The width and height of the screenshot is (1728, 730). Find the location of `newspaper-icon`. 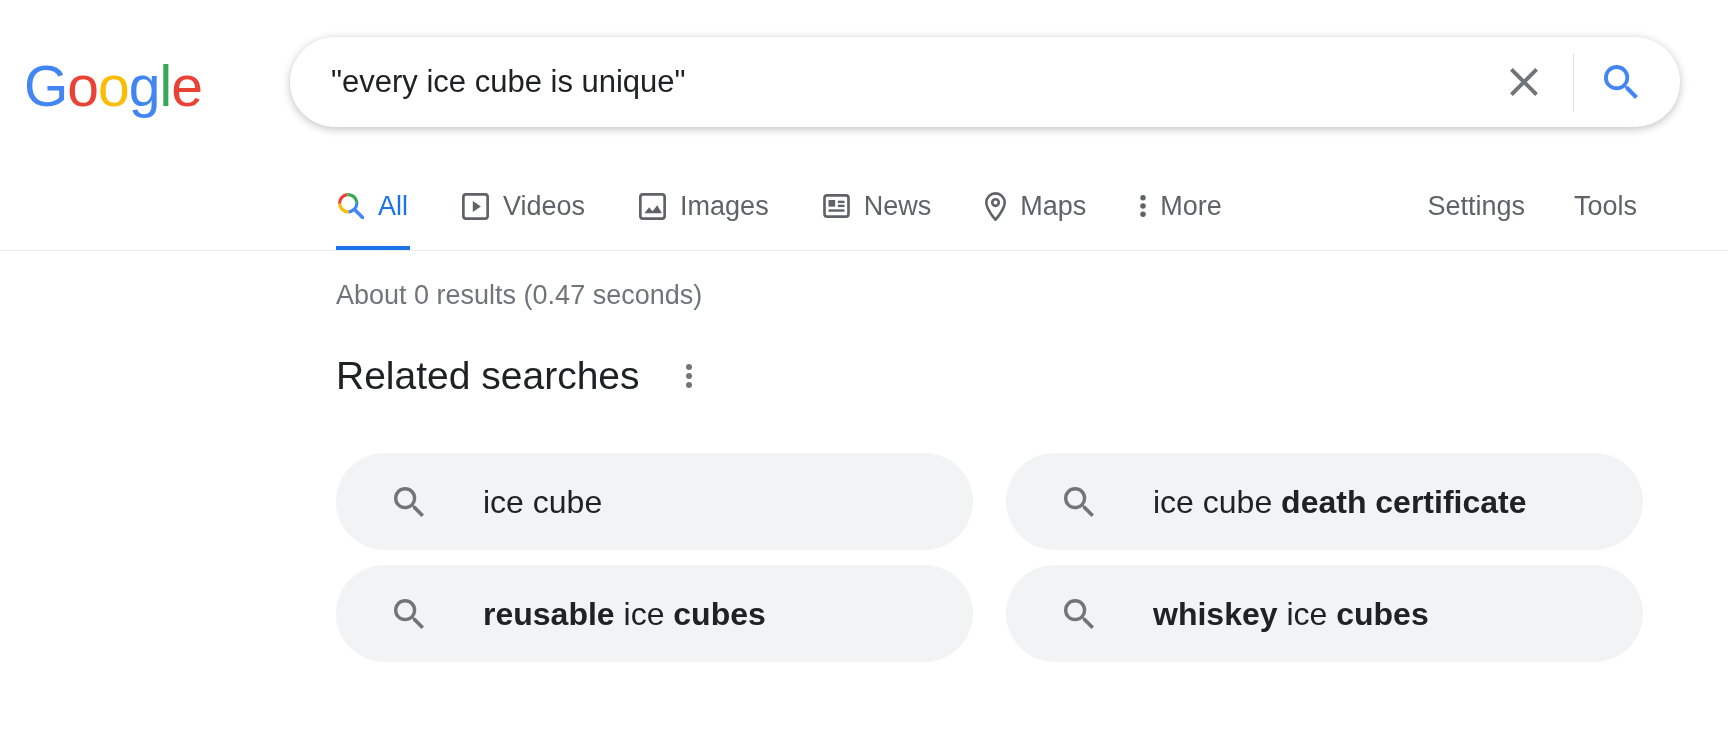

newspaper-icon is located at coordinates (836, 206).